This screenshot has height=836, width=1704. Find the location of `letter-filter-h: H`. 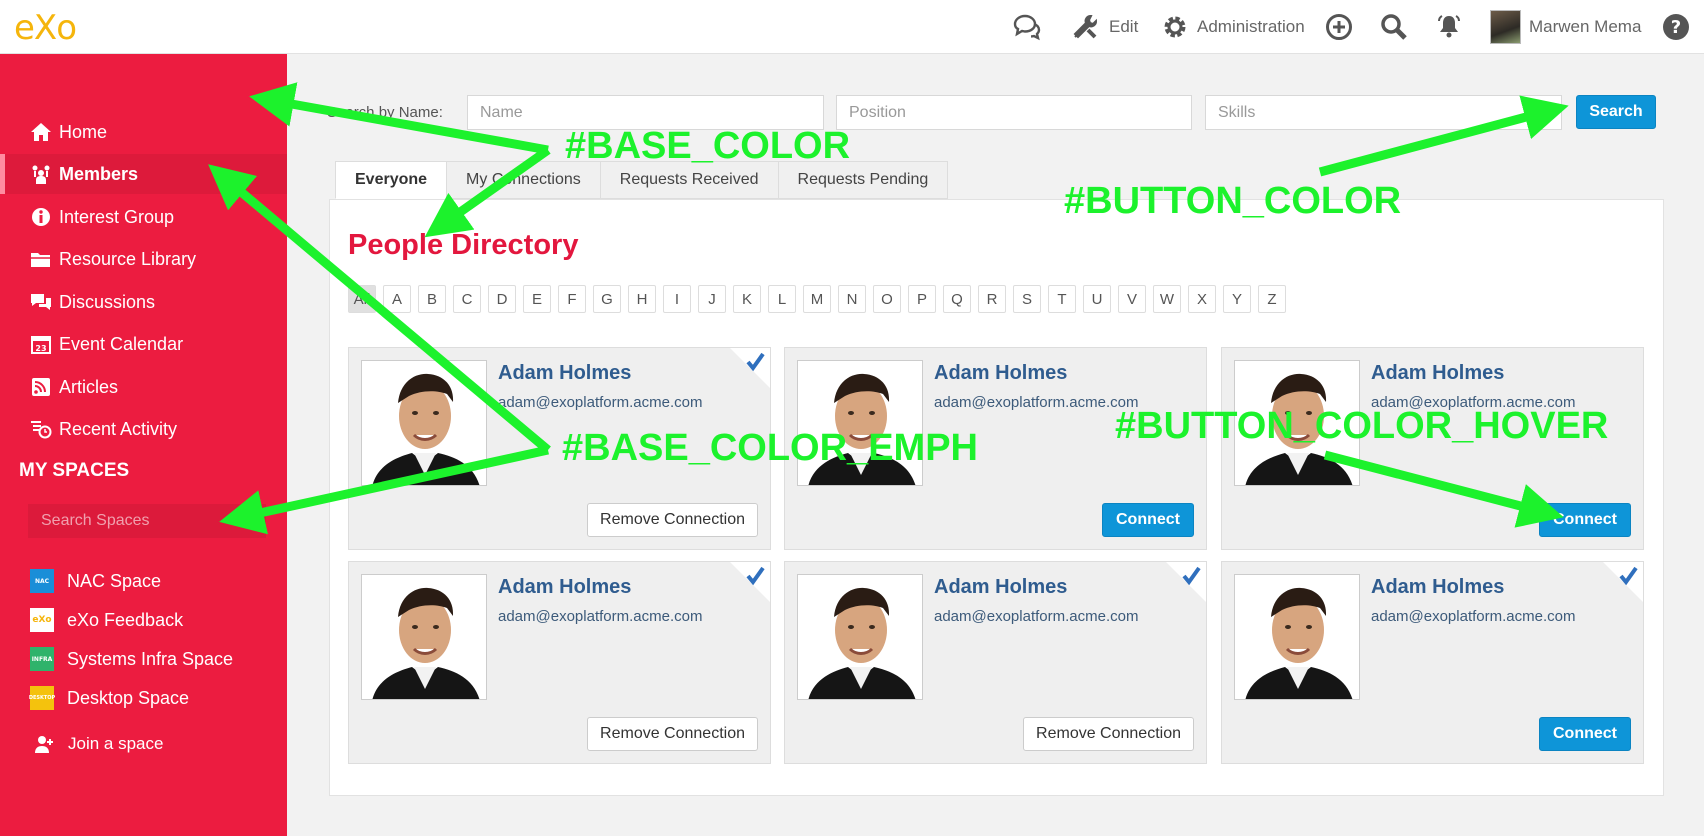

letter-filter-h: H is located at coordinates (642, 299).